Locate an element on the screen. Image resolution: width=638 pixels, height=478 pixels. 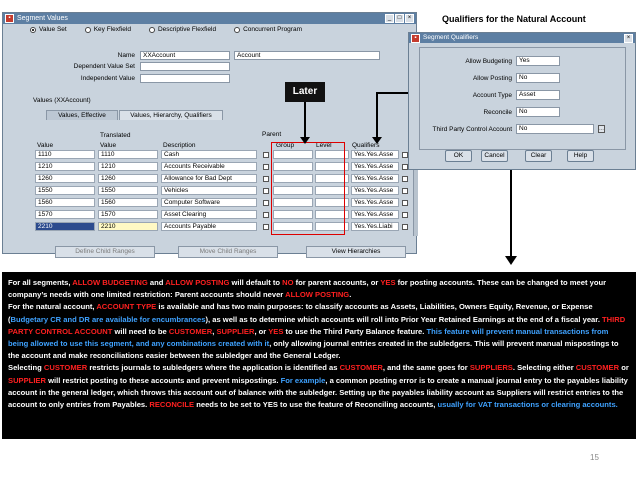
qualifiers-window-controls: × is located at coordinates (628, 38).